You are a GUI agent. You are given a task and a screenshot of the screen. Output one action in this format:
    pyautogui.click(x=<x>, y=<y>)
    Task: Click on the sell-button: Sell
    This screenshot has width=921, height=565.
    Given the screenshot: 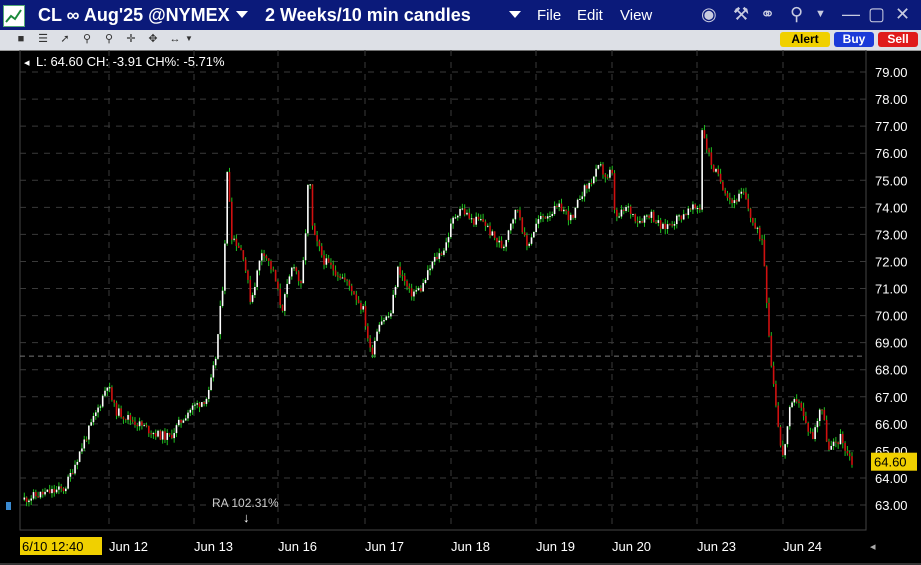 What is the action you would take?
    pyautogui.click(x=898, y=39)
    